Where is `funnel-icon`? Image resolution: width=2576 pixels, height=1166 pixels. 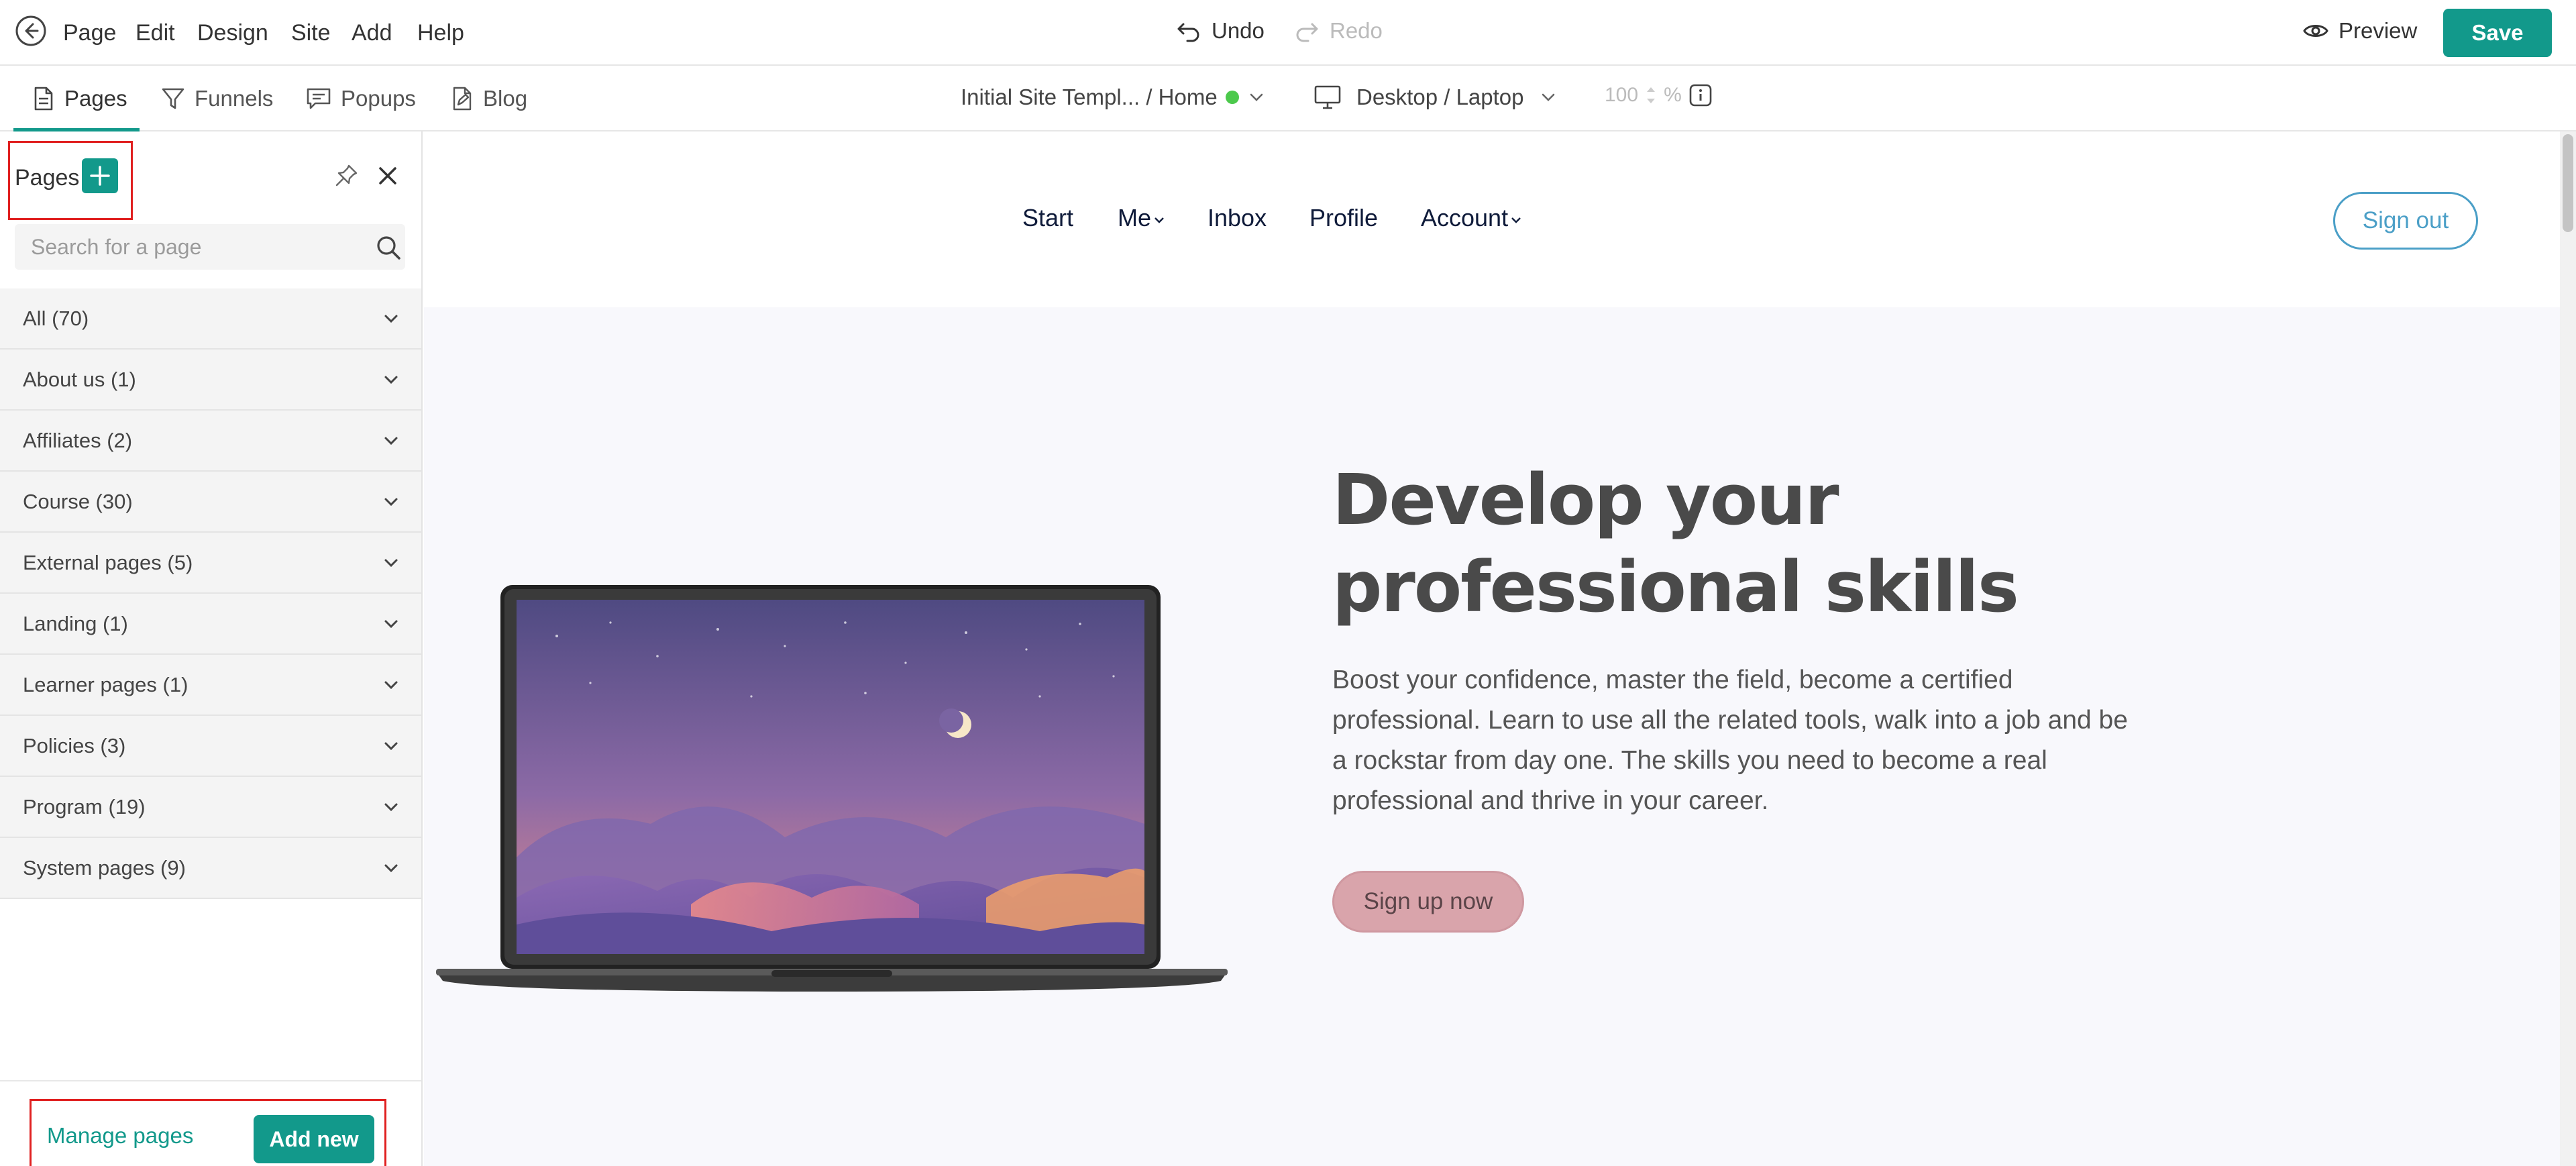
funnel-icon is located at coordinates (173, 98).